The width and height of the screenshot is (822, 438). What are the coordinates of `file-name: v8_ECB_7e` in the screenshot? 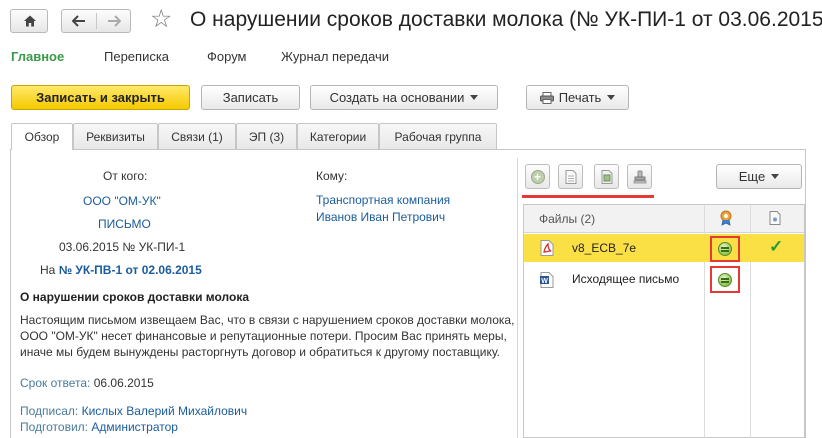 It's located at (604, 248).